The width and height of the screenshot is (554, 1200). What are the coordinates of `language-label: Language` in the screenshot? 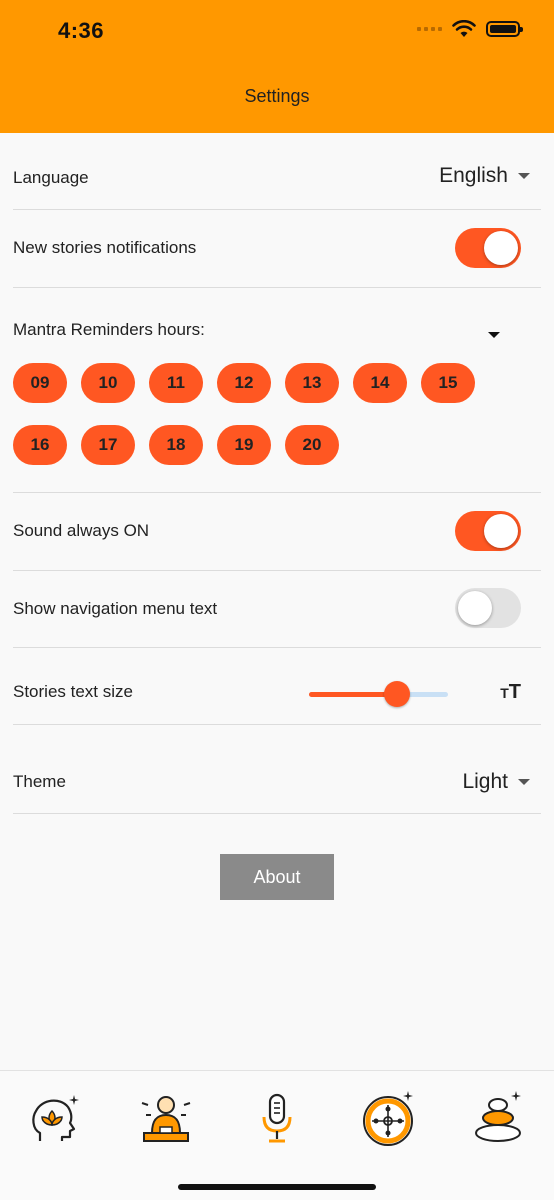 It's located at (51, 177).